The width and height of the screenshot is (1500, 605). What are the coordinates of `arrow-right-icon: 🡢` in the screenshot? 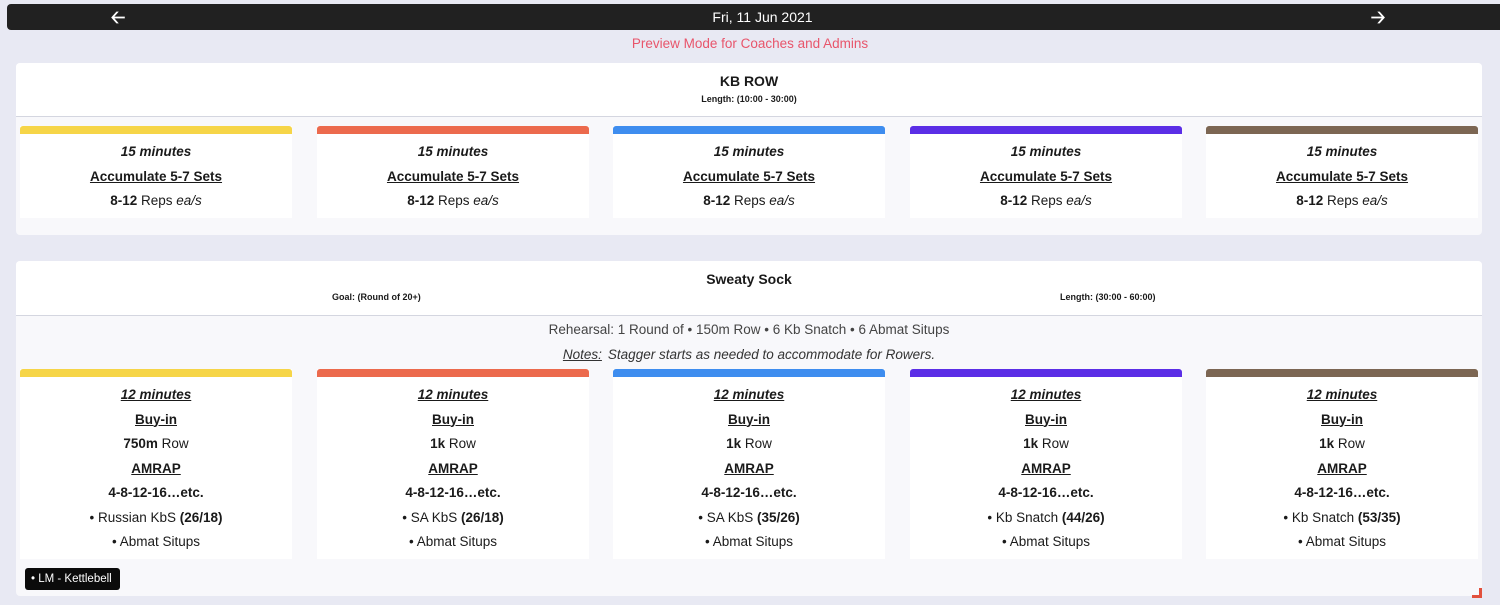 It's located at (1378, 17).